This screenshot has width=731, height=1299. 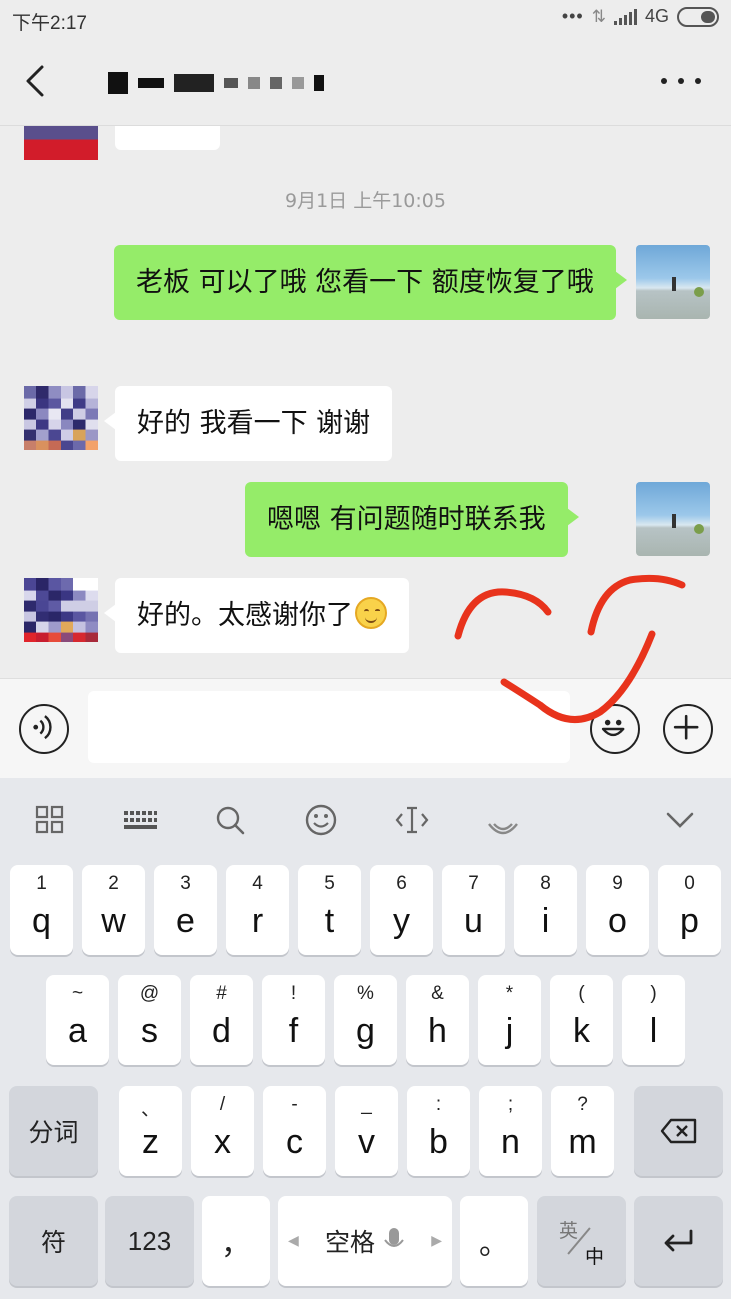 I want to click on key-secondary-label: %, so click(x=365, y=993).